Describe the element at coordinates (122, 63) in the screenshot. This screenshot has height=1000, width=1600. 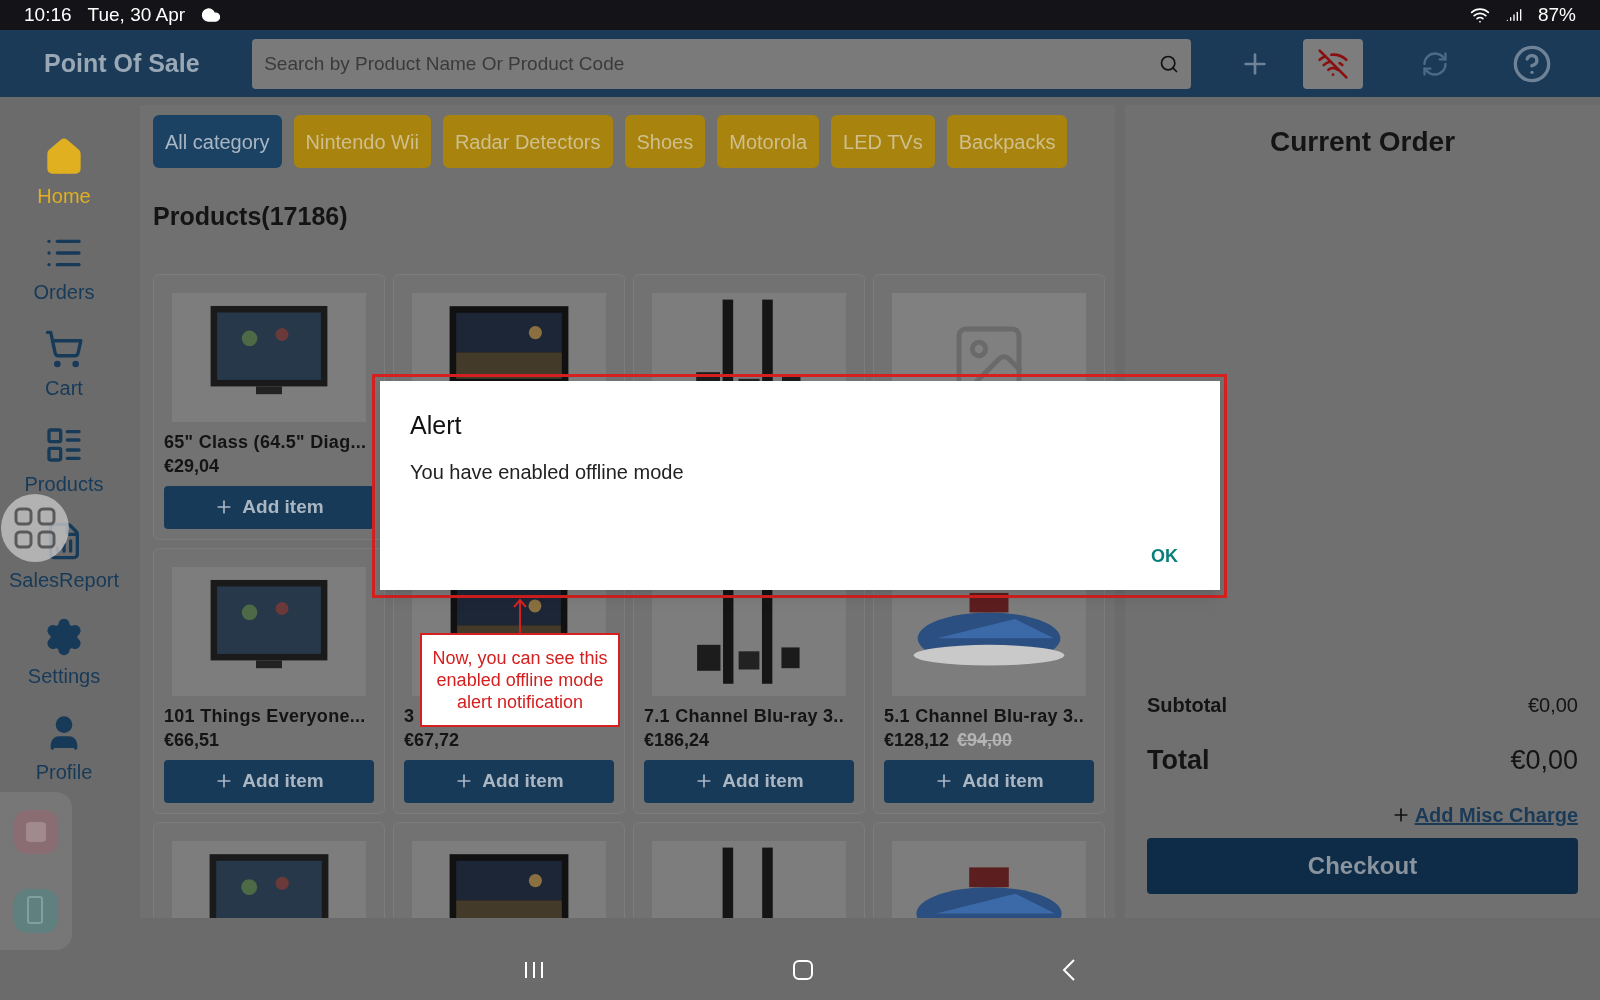
I see `app-title: Point Of Sale` at that location.